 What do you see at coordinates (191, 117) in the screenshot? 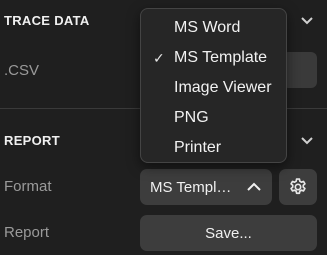
I see `format-option-label: PNG` at bounding box center [191, 117].